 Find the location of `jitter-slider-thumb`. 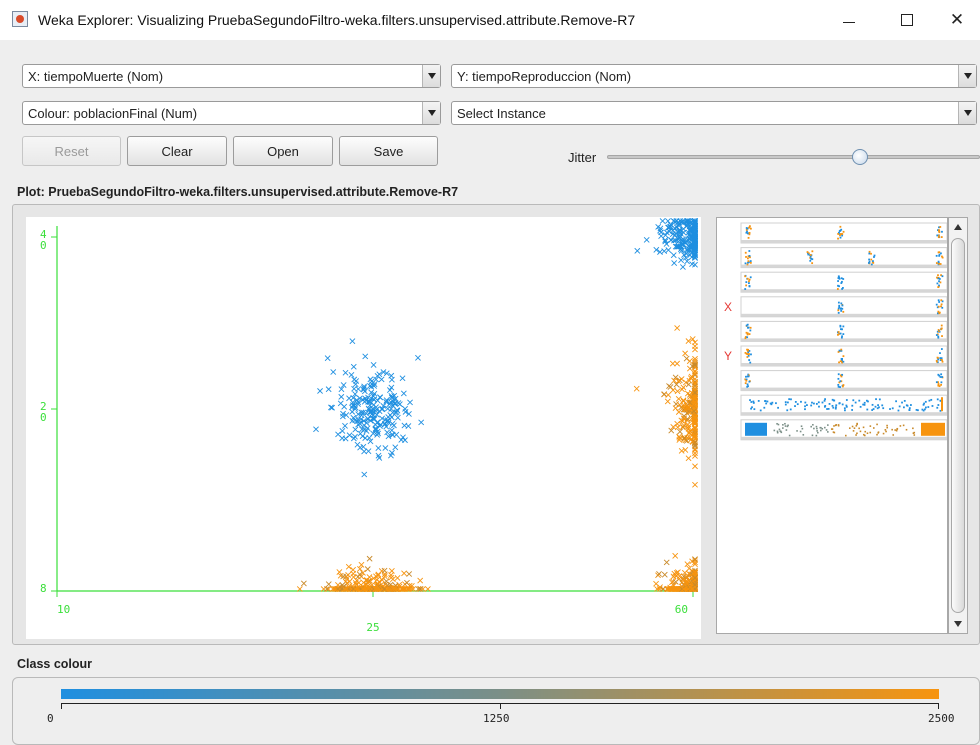

jitter-slider-thumb is located at coordinates (860, 157).